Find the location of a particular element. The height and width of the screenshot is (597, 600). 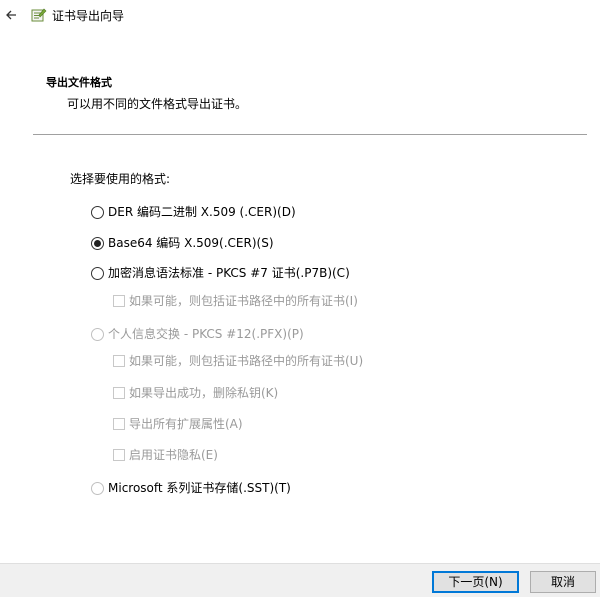

checkbox-pfx-delete-key-label: 如果导出成功，删除私钥(K) is located at coordinates (204, 393).